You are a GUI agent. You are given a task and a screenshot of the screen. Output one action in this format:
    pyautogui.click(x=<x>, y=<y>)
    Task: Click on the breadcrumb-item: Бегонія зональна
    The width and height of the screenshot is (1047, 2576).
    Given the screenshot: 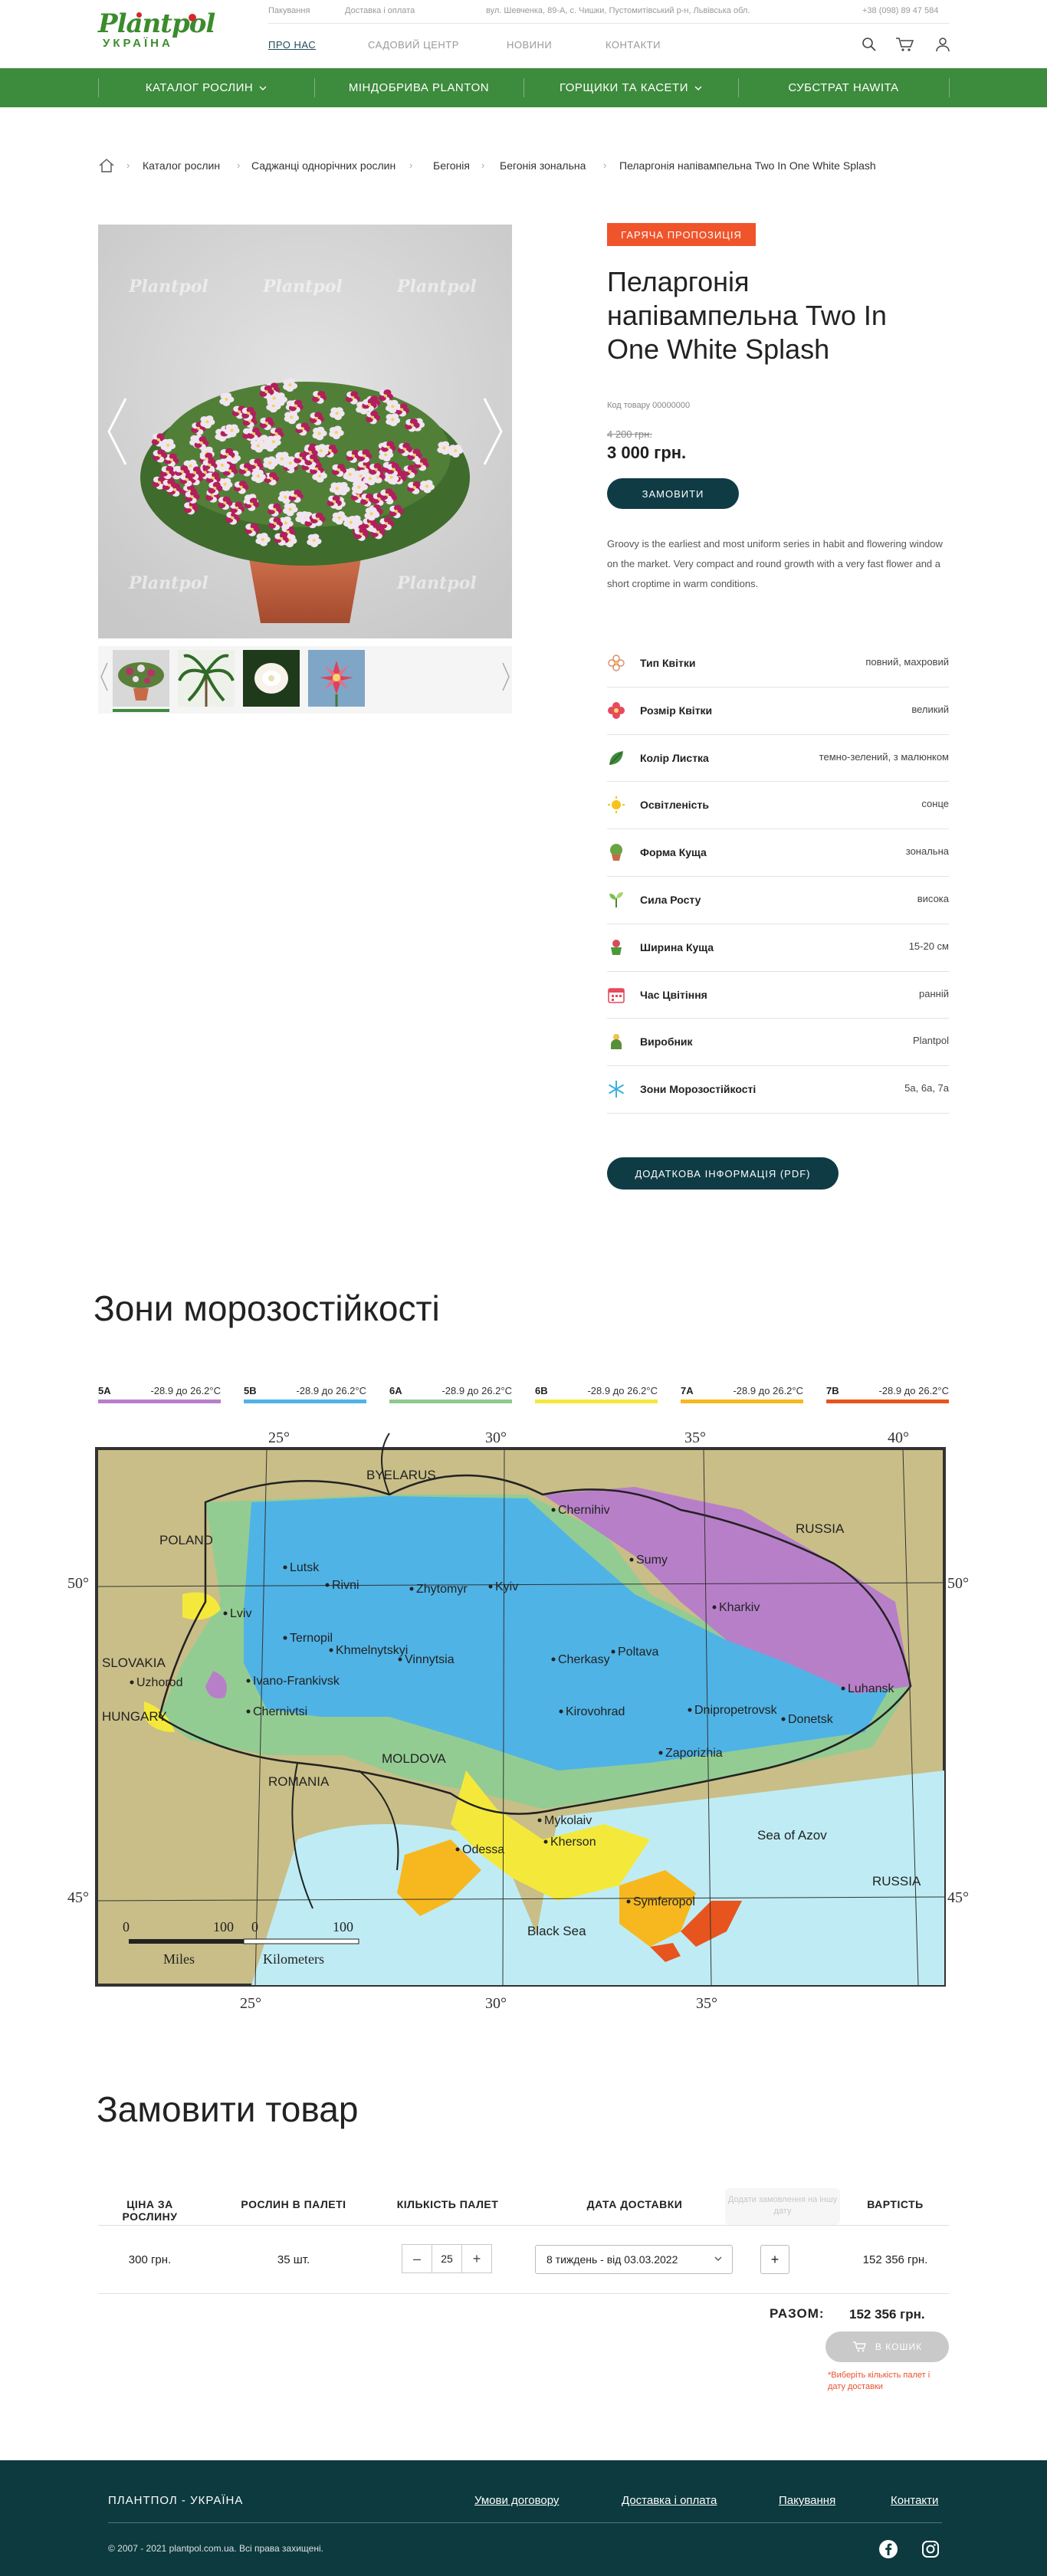 What is the action you would take?
    pyautogui.click(x=543, y=165)
    